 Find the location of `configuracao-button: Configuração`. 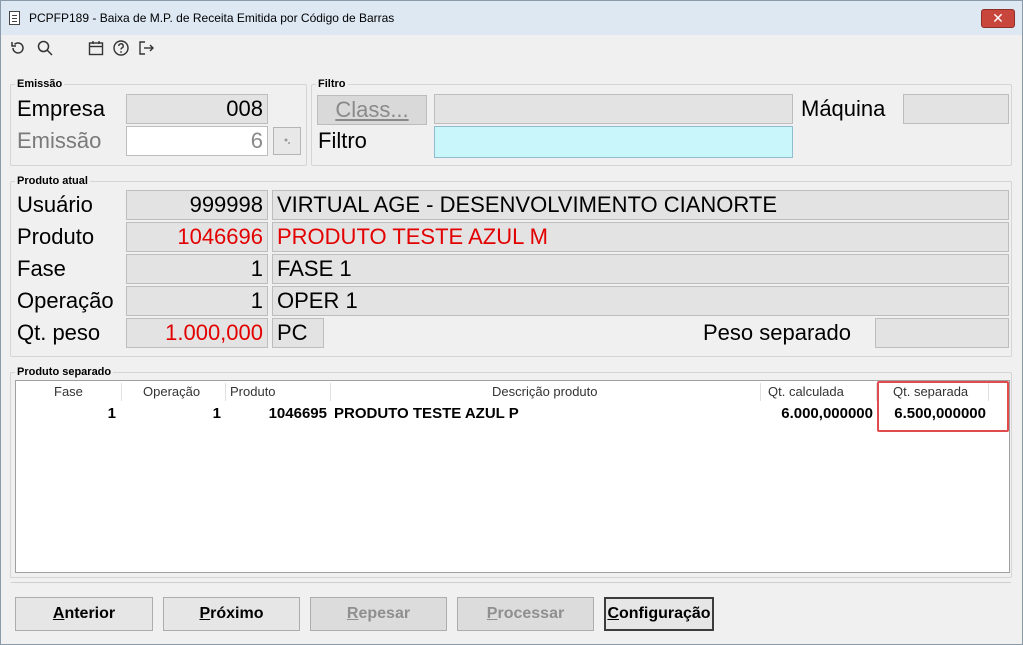

configuracao-button: Configuração is located at coordinates (659, 614).